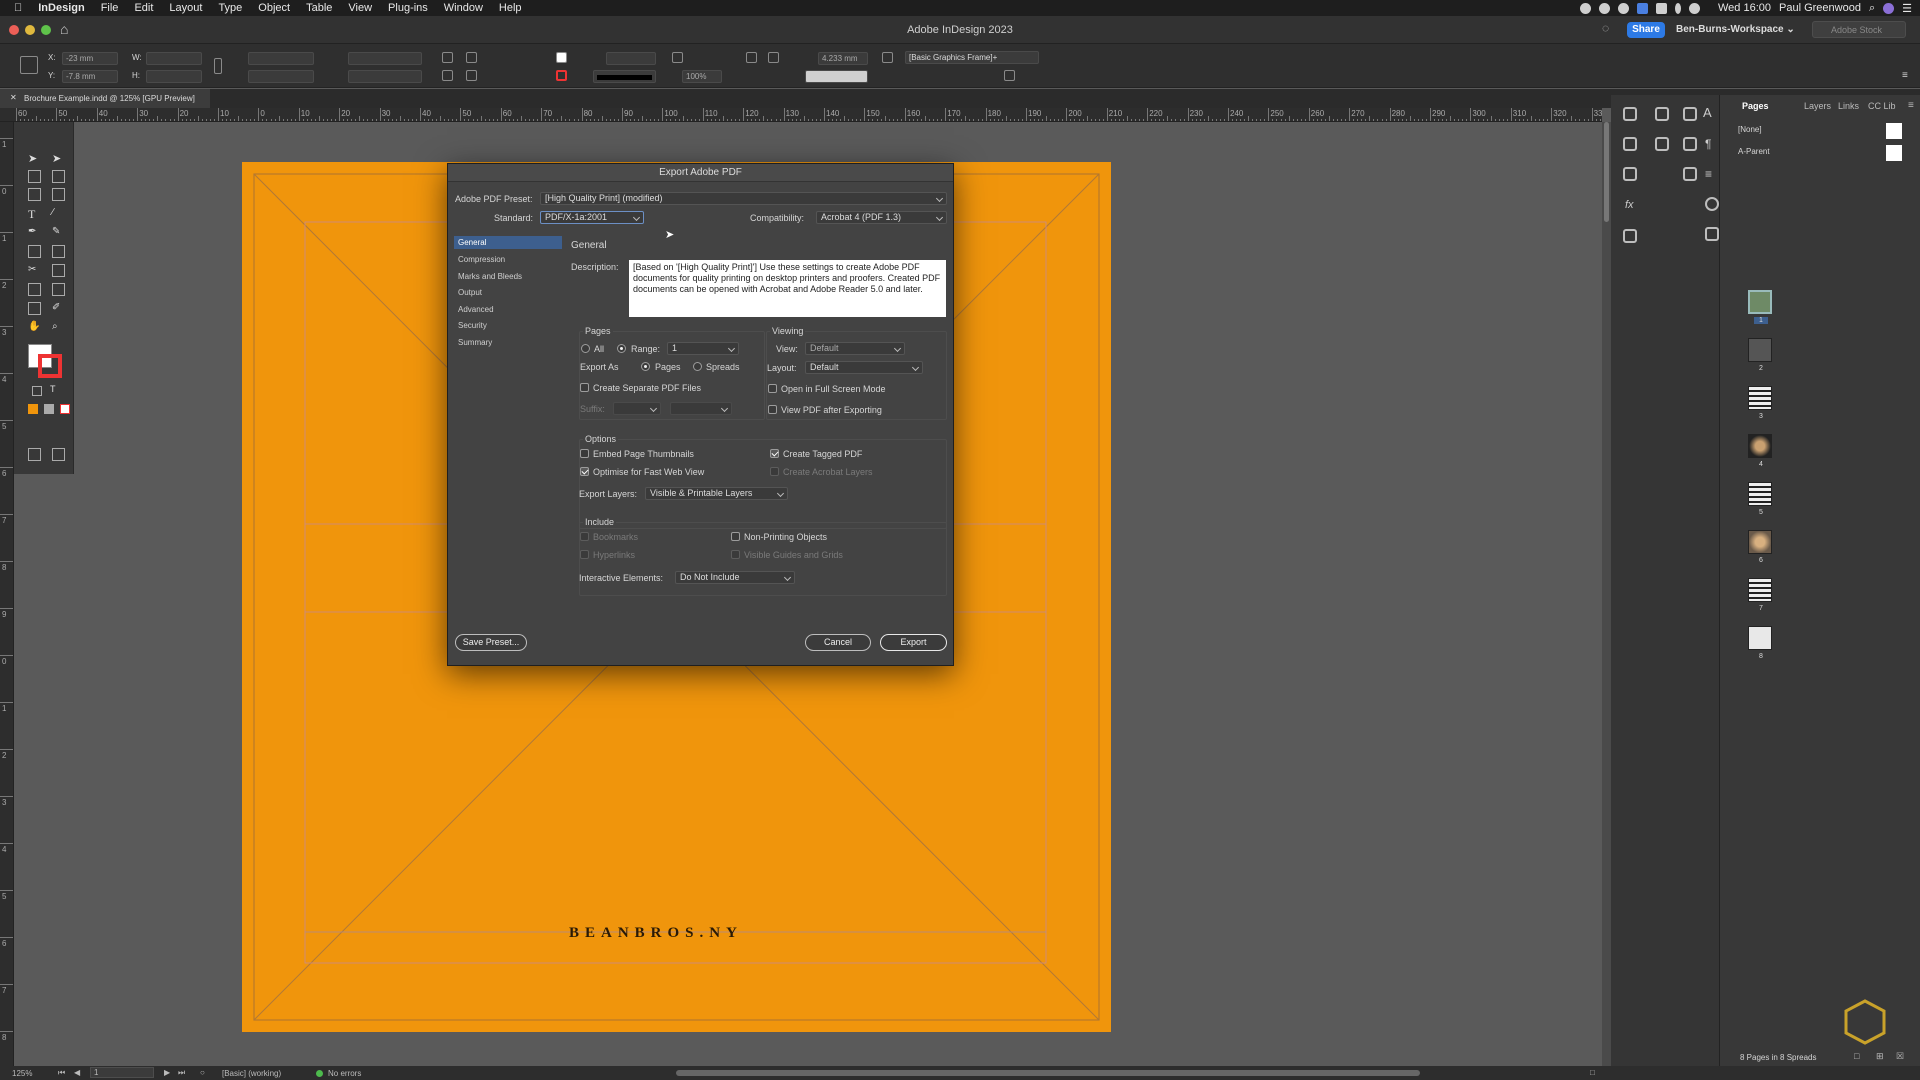 This screenshot has height=1080, width=1920. What do you see at coordinates (90, 58) in the screenshot?
I see `x-field: -23 mm` at bounding box center [90, 58].